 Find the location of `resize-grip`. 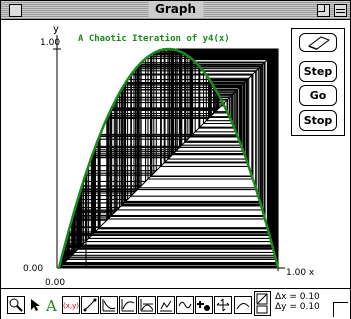

resize-grip is located at coordinates (340, 309).